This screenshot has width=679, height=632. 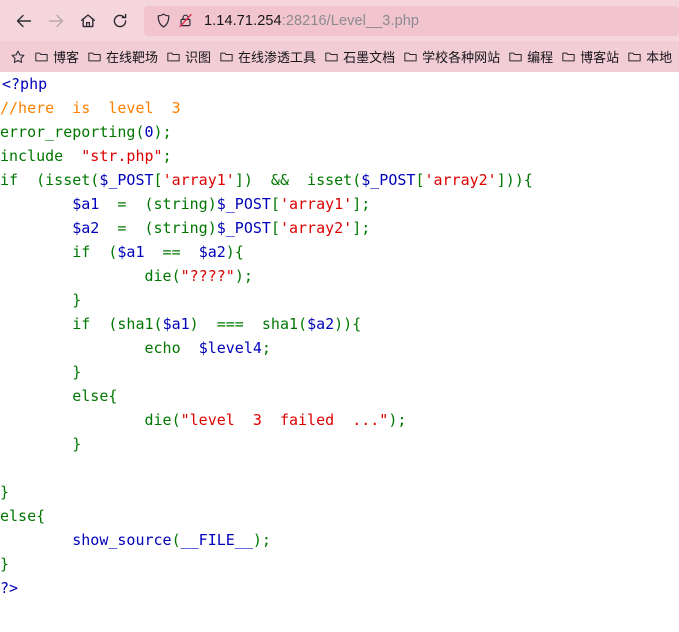 I want to click on source-line: <?php, so click(x=24, y=84).